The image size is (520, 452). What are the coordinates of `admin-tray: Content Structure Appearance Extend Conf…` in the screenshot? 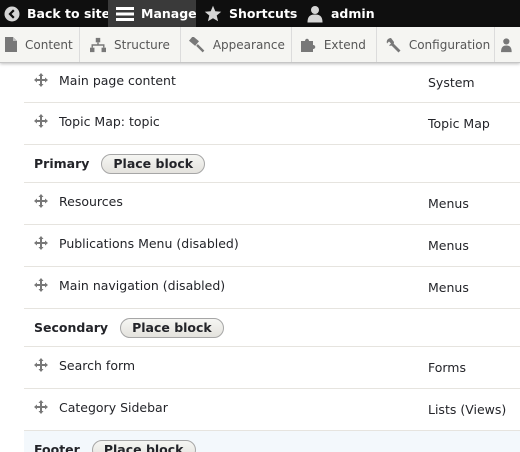 It's located at (260, 45).